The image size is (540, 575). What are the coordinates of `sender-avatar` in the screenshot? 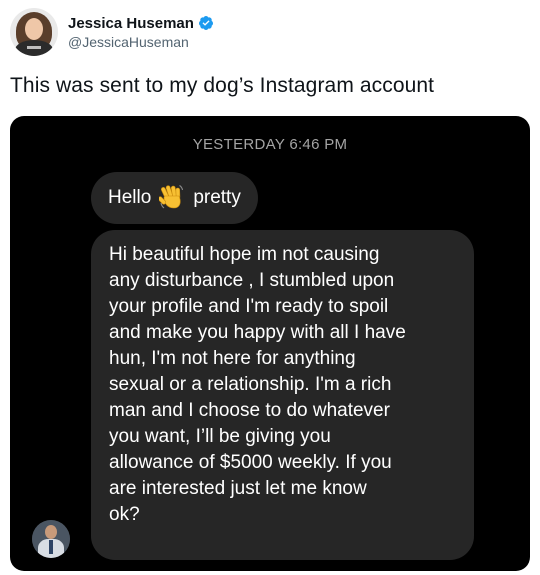 It's located at (51, 539).